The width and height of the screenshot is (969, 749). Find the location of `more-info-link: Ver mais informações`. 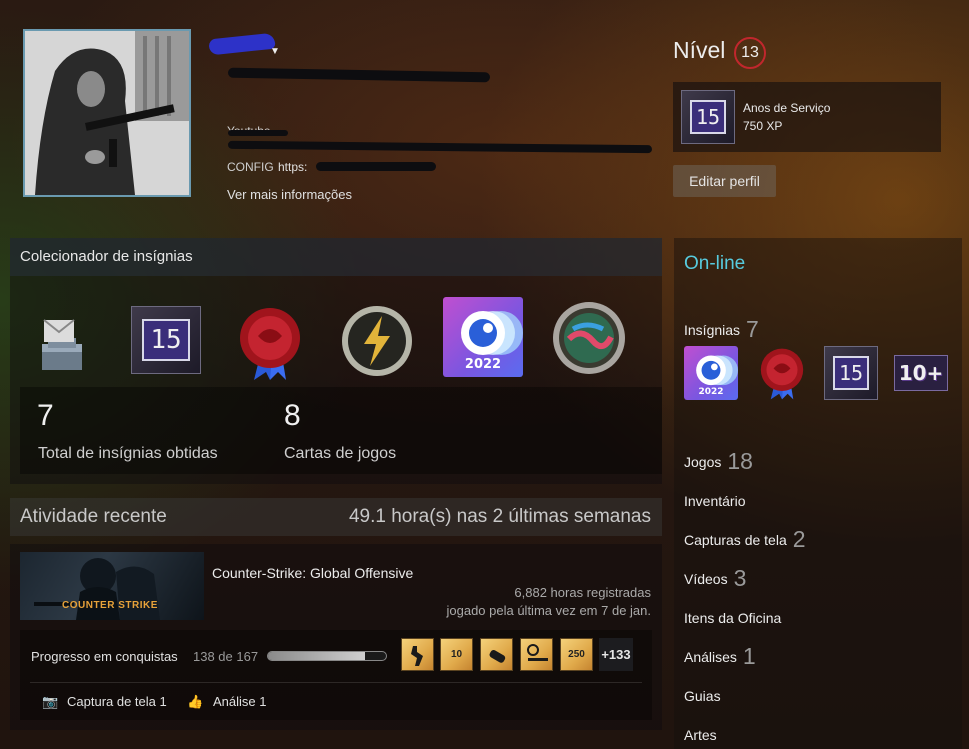

more-info-link: Ver mais informações is located at coordinates (289, 194).